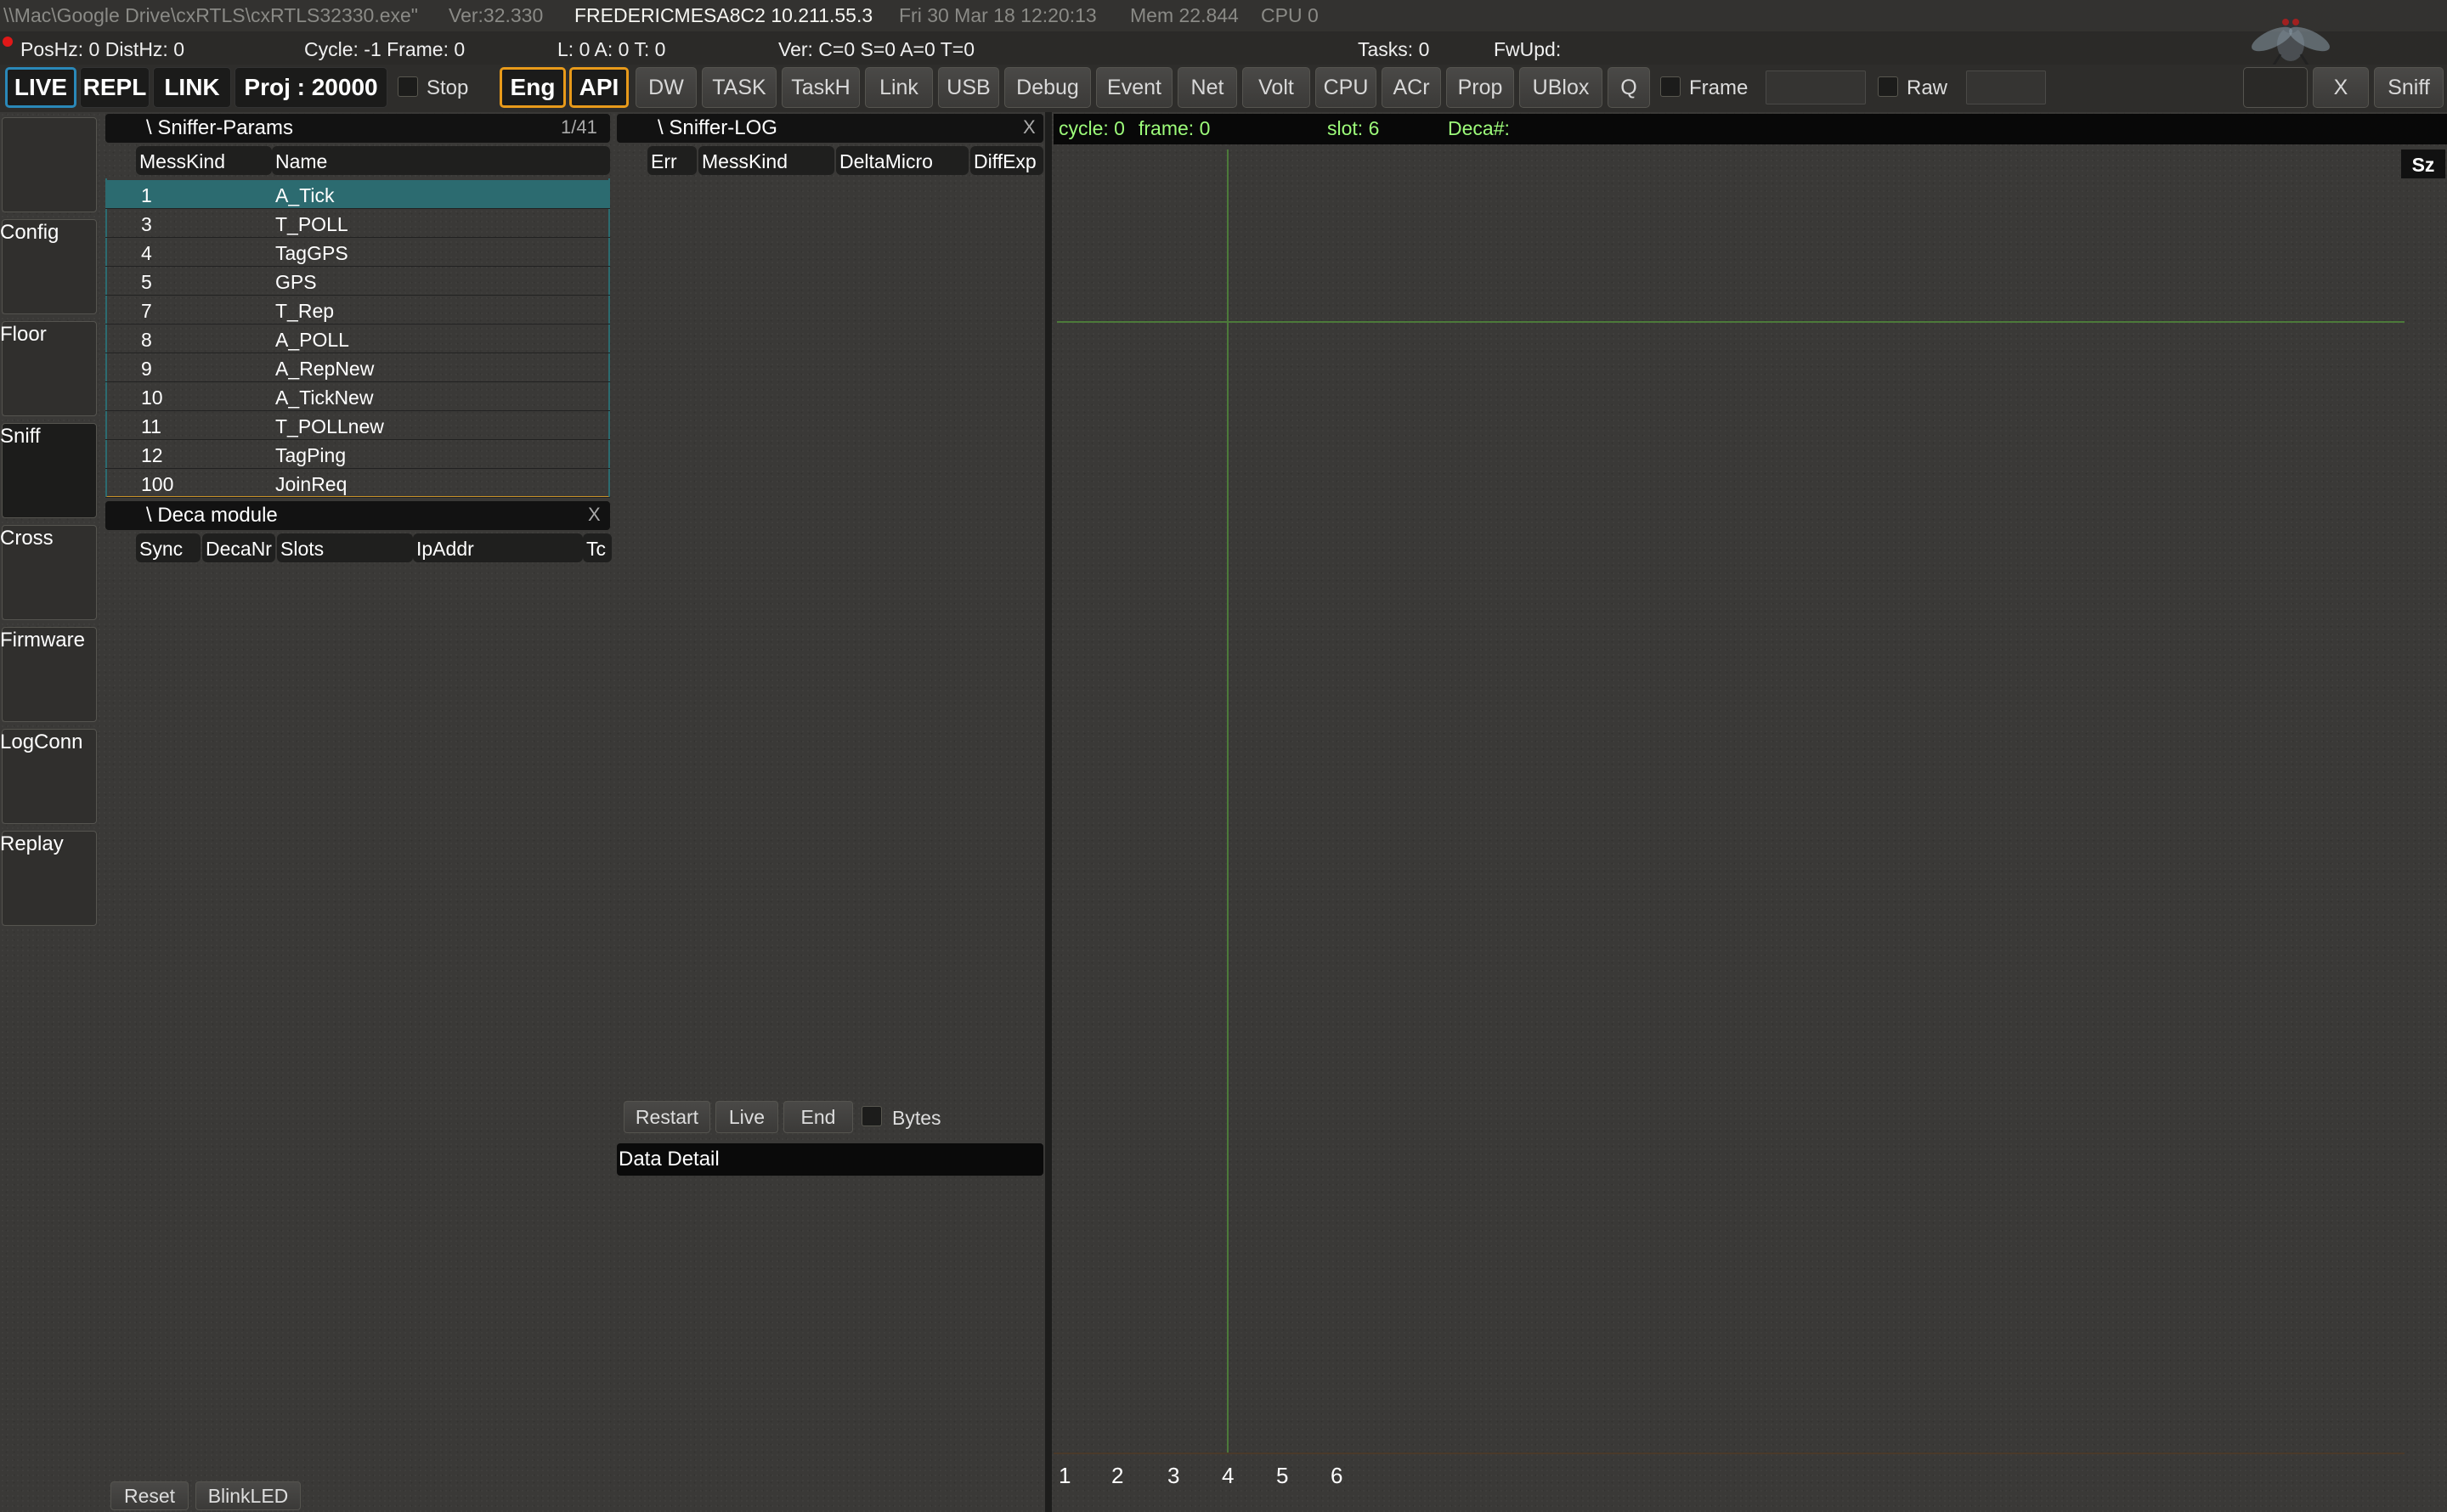 The width and height of the screenshot is (2447, 1512). Describe the element at coordinates (40, 87) in the screenshot. I see `live-mode-button: LIVE` at that location.